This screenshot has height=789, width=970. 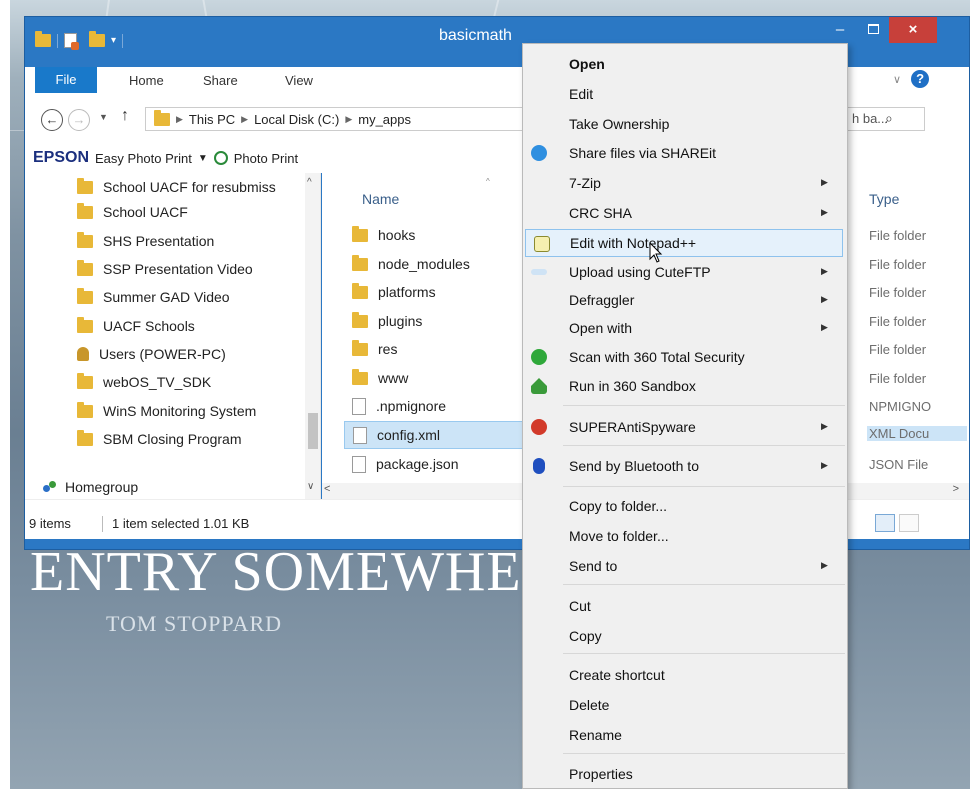 I want to click on forward-button: →, so click(x=79, y=120).